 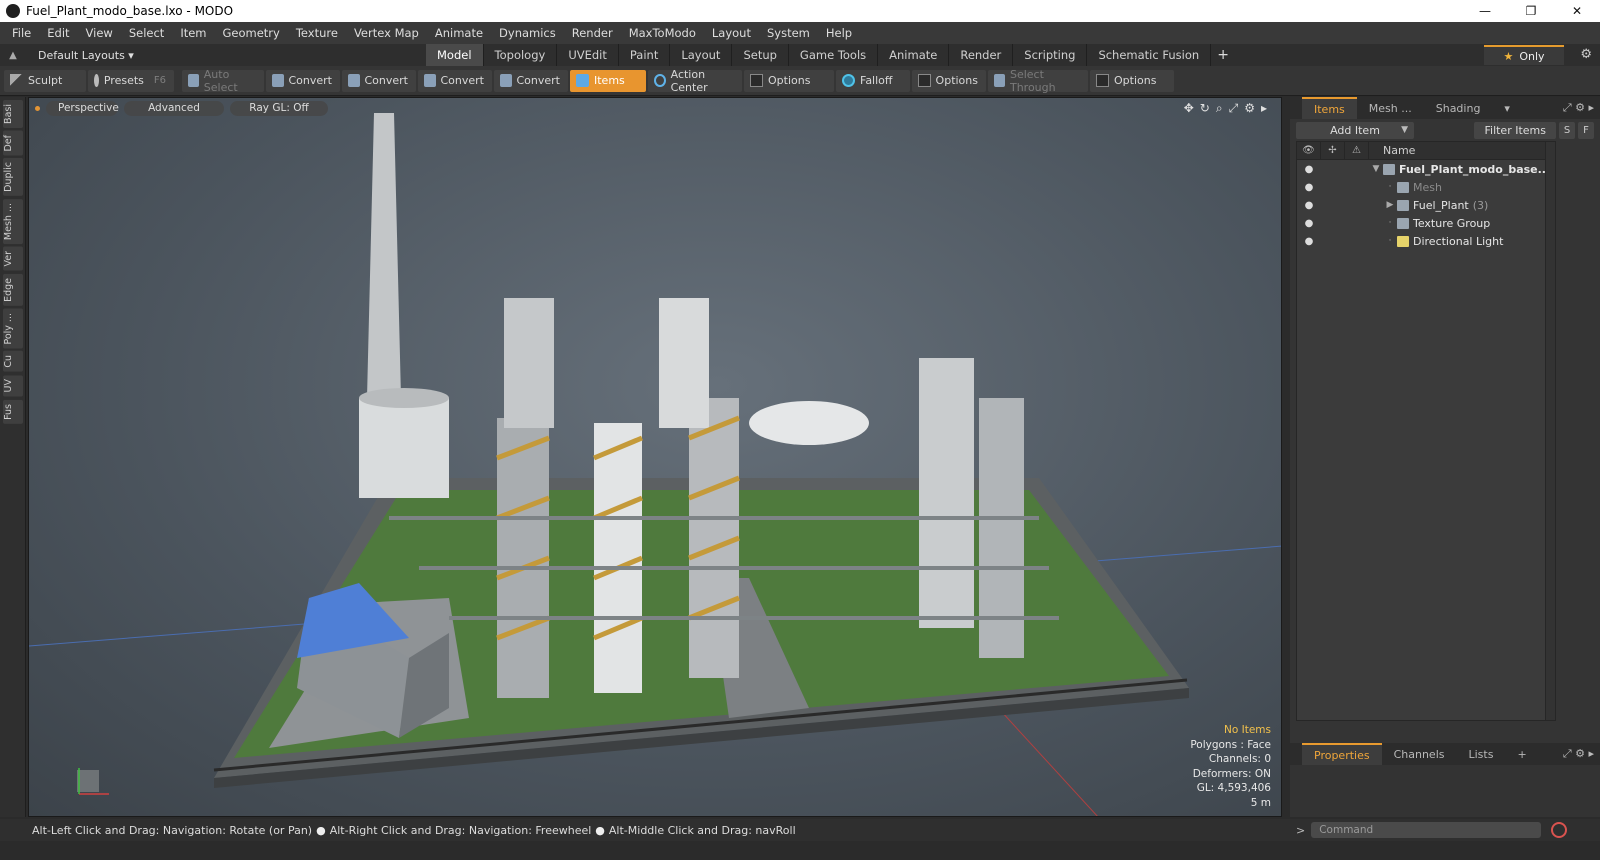 What do you see at coordinates (1329, 108) in the screenshot?
I see `tab-items: Items` at bounding box center [1329, 108].